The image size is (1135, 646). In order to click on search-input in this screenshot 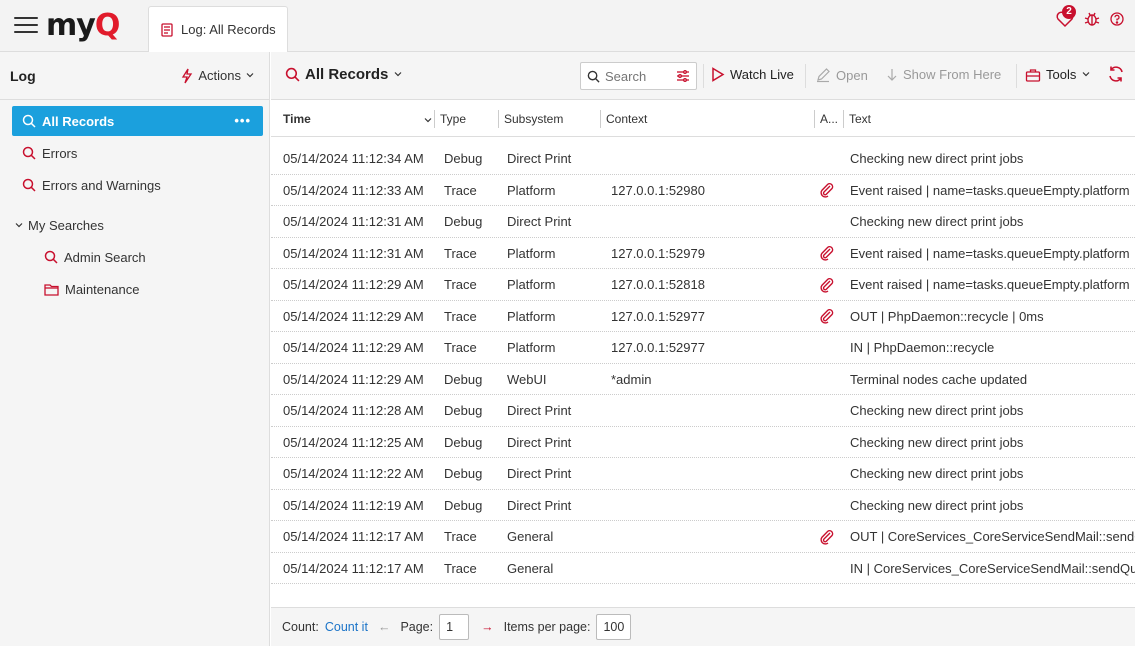, I will do `click(635, 76)`.